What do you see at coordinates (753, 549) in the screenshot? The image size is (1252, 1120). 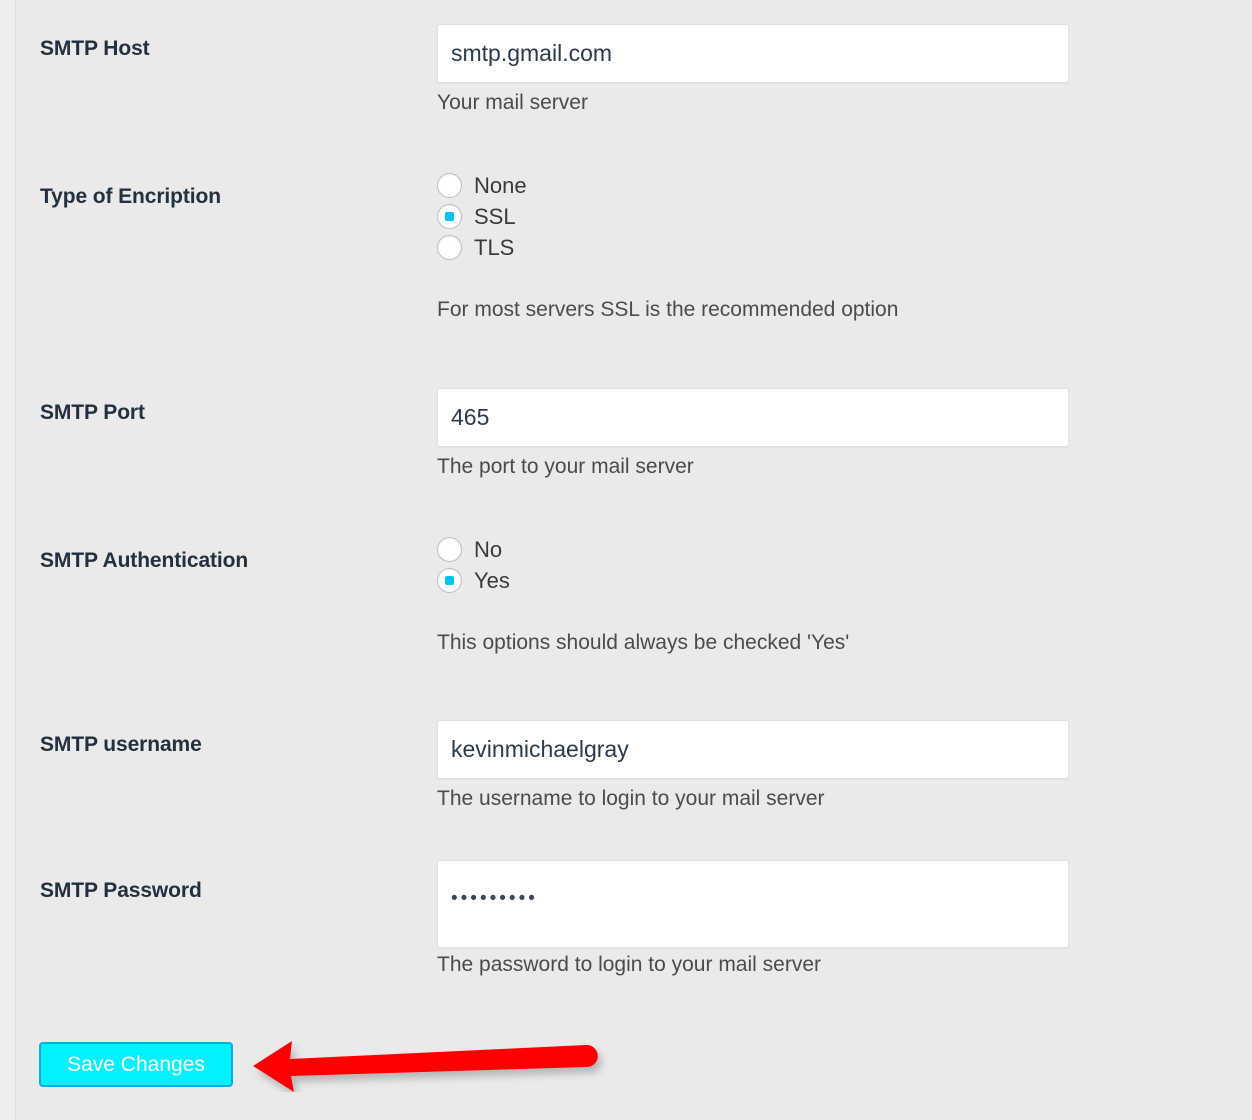 I see `radio-option-no: No` at bounding box center [753, 549].